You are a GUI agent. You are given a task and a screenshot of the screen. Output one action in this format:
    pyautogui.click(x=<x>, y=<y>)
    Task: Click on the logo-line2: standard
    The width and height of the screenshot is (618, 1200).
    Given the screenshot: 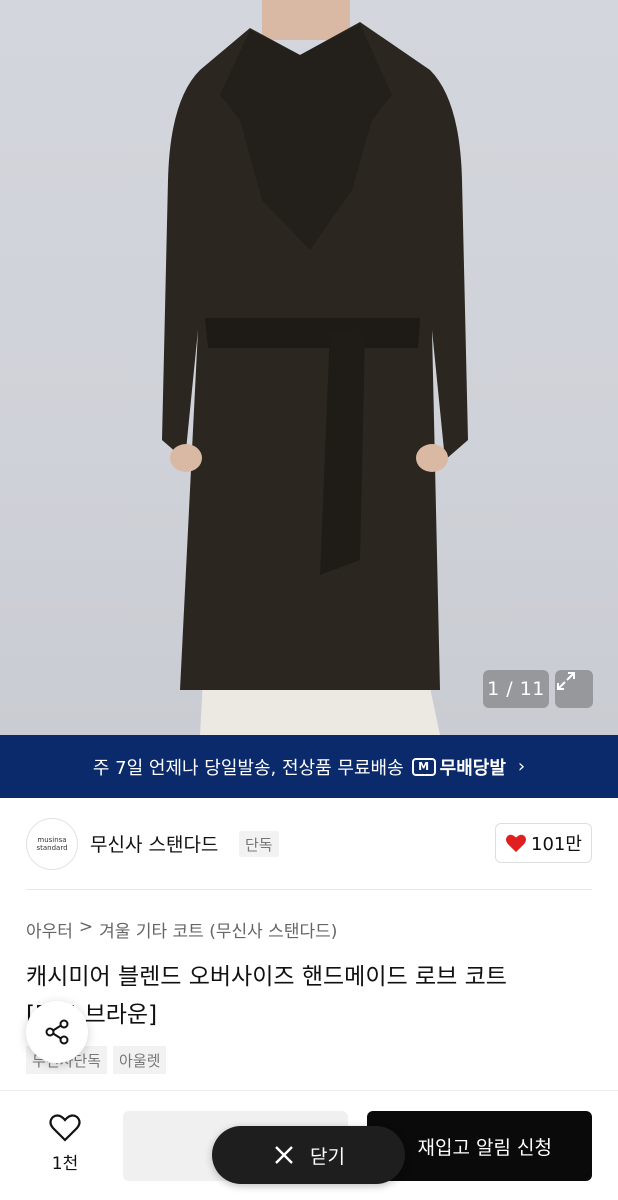 What is the action you would take?
    pyautogui.click(x=52, y=848)
    